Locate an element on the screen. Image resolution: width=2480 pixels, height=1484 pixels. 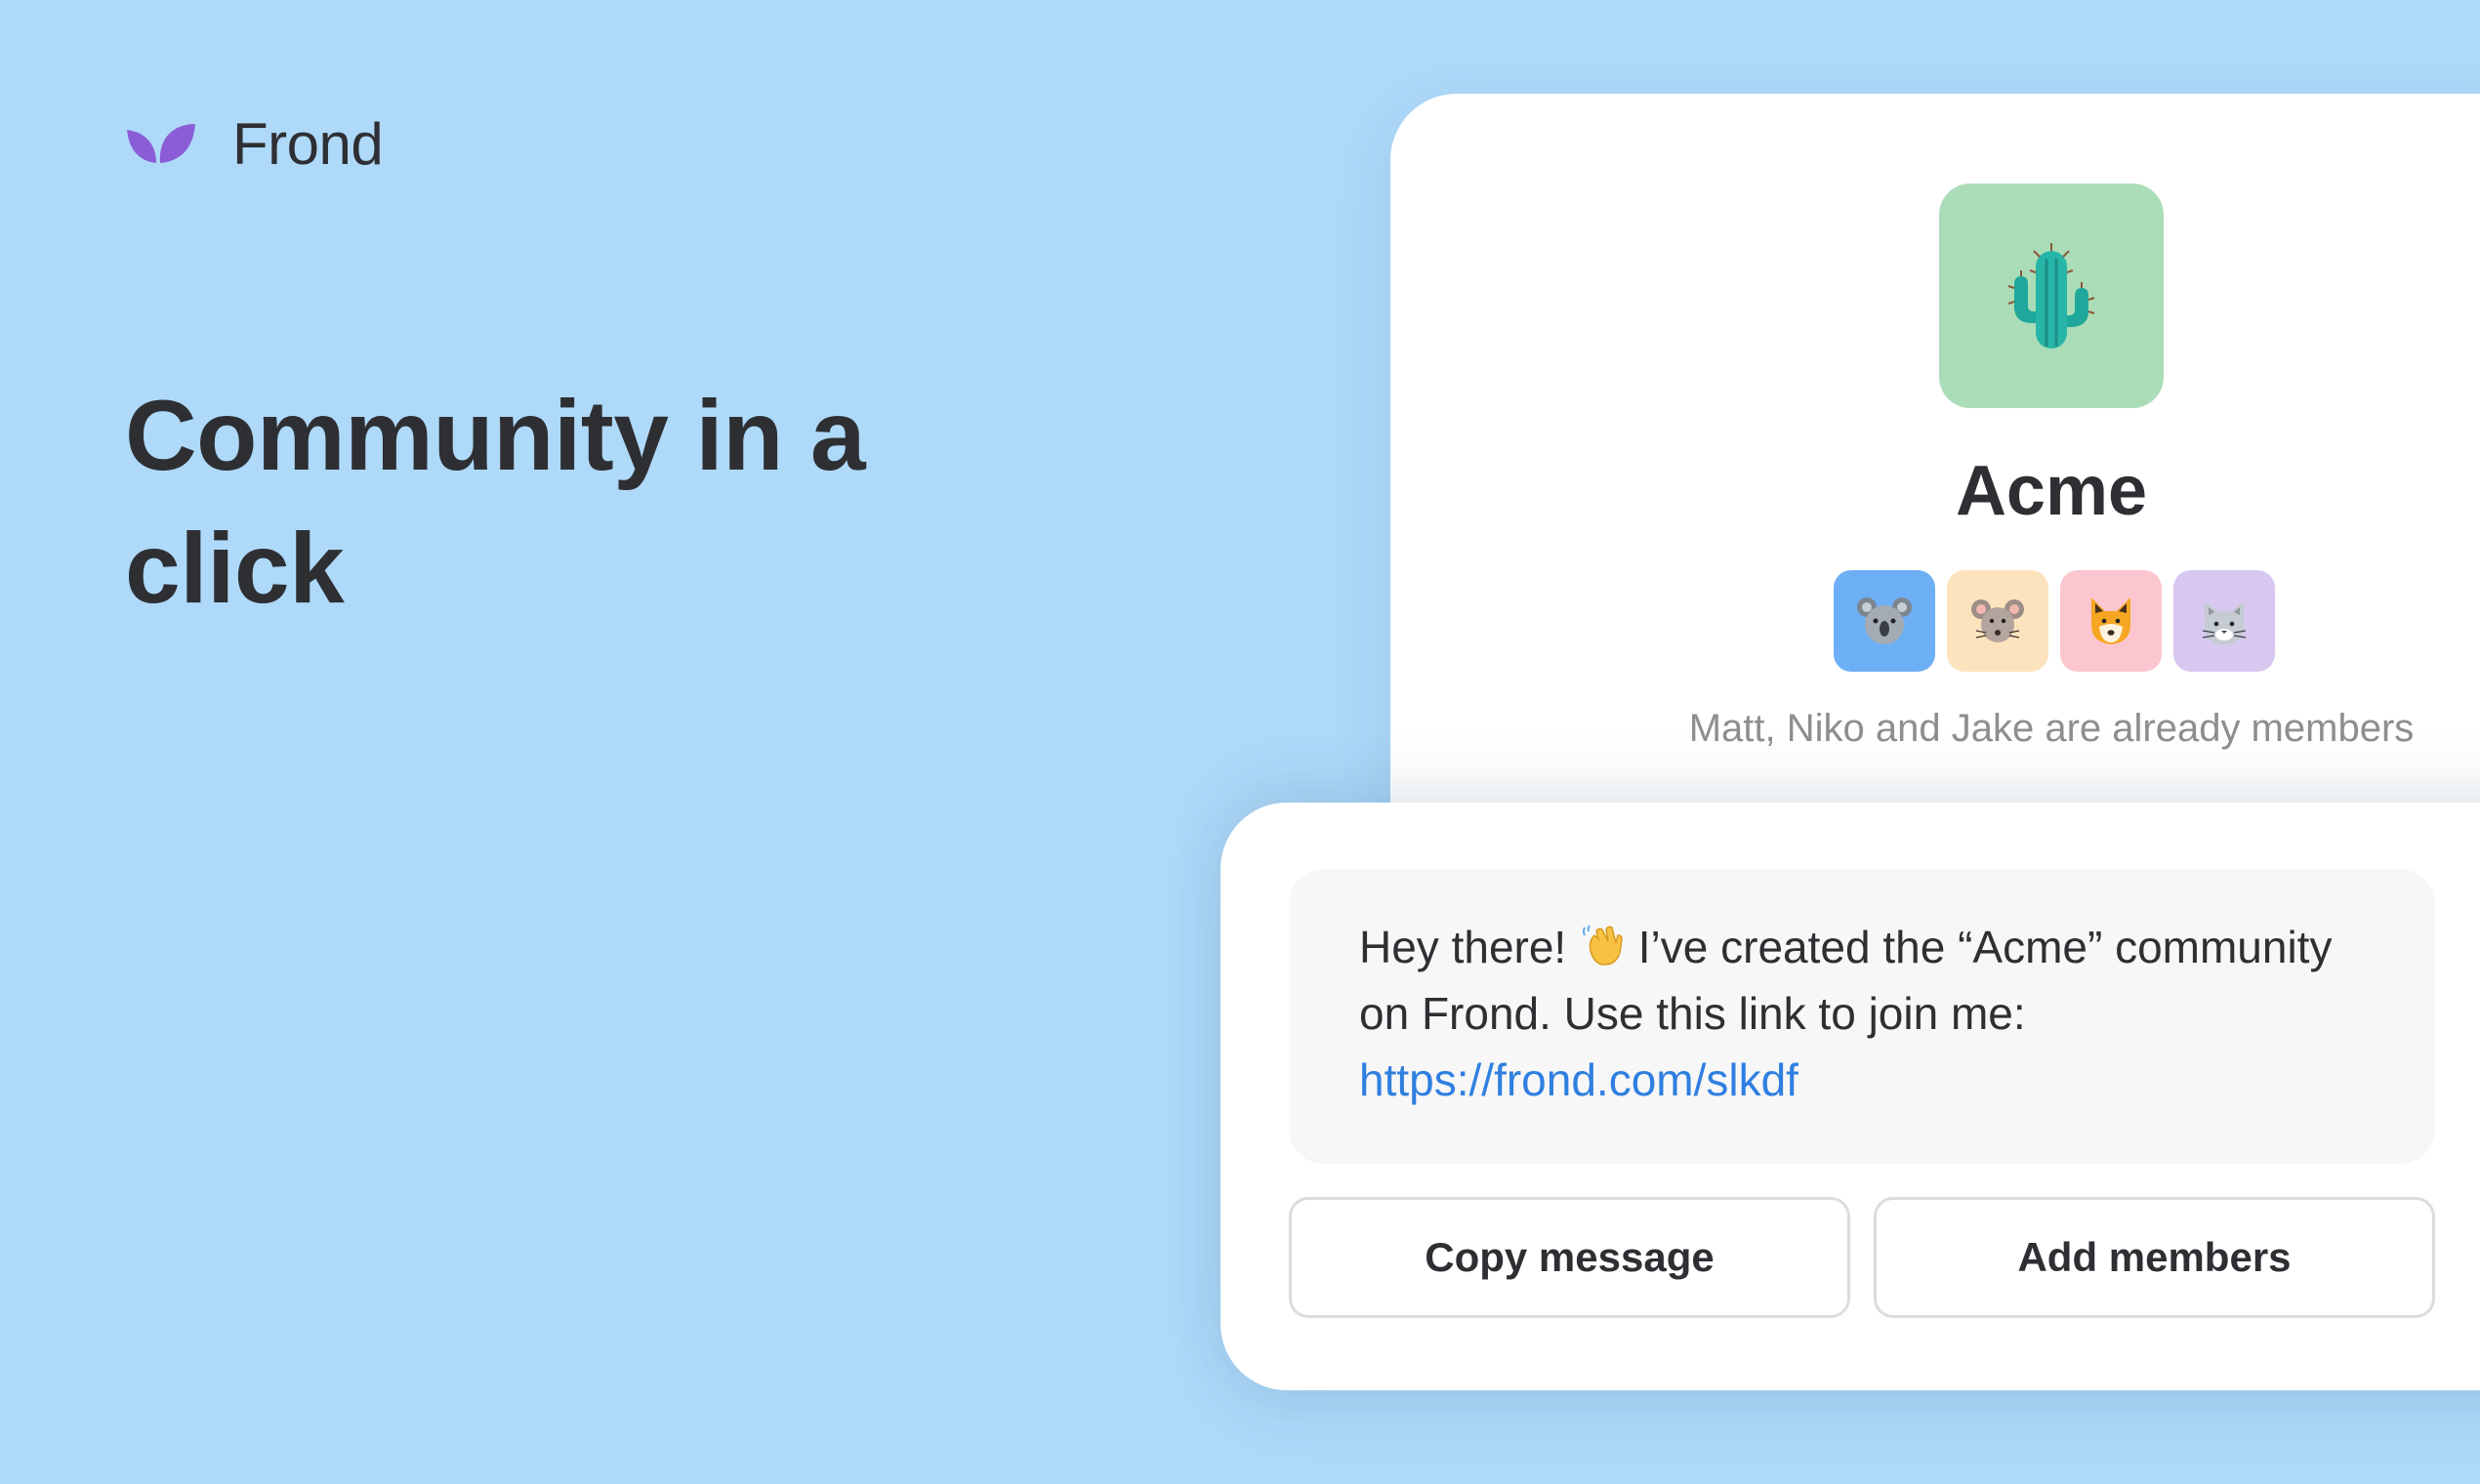
message-greeting: Hey there! is located at coordinates (1469, 947).